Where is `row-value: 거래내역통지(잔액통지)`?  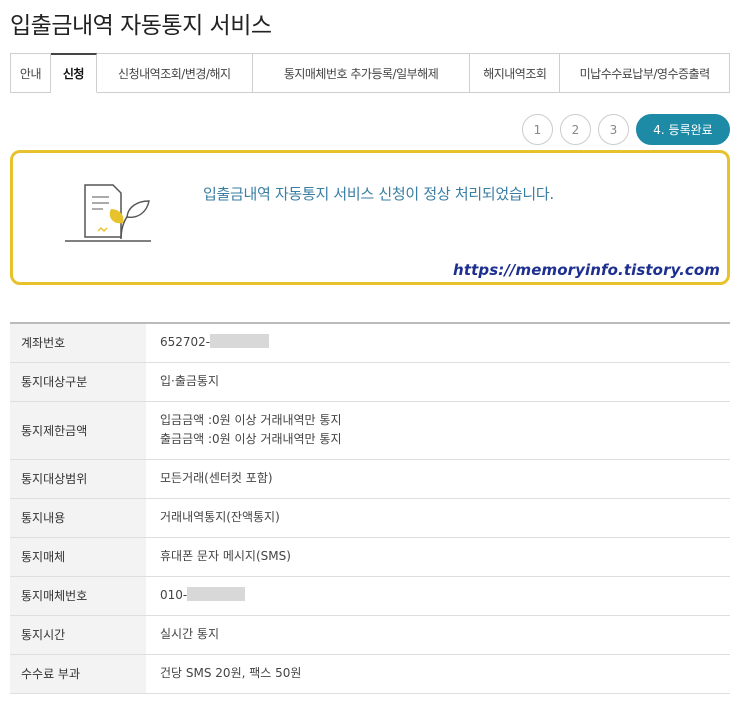 row-value: 거래내역통지(잔액통지) is located at coordinates (438, 518).